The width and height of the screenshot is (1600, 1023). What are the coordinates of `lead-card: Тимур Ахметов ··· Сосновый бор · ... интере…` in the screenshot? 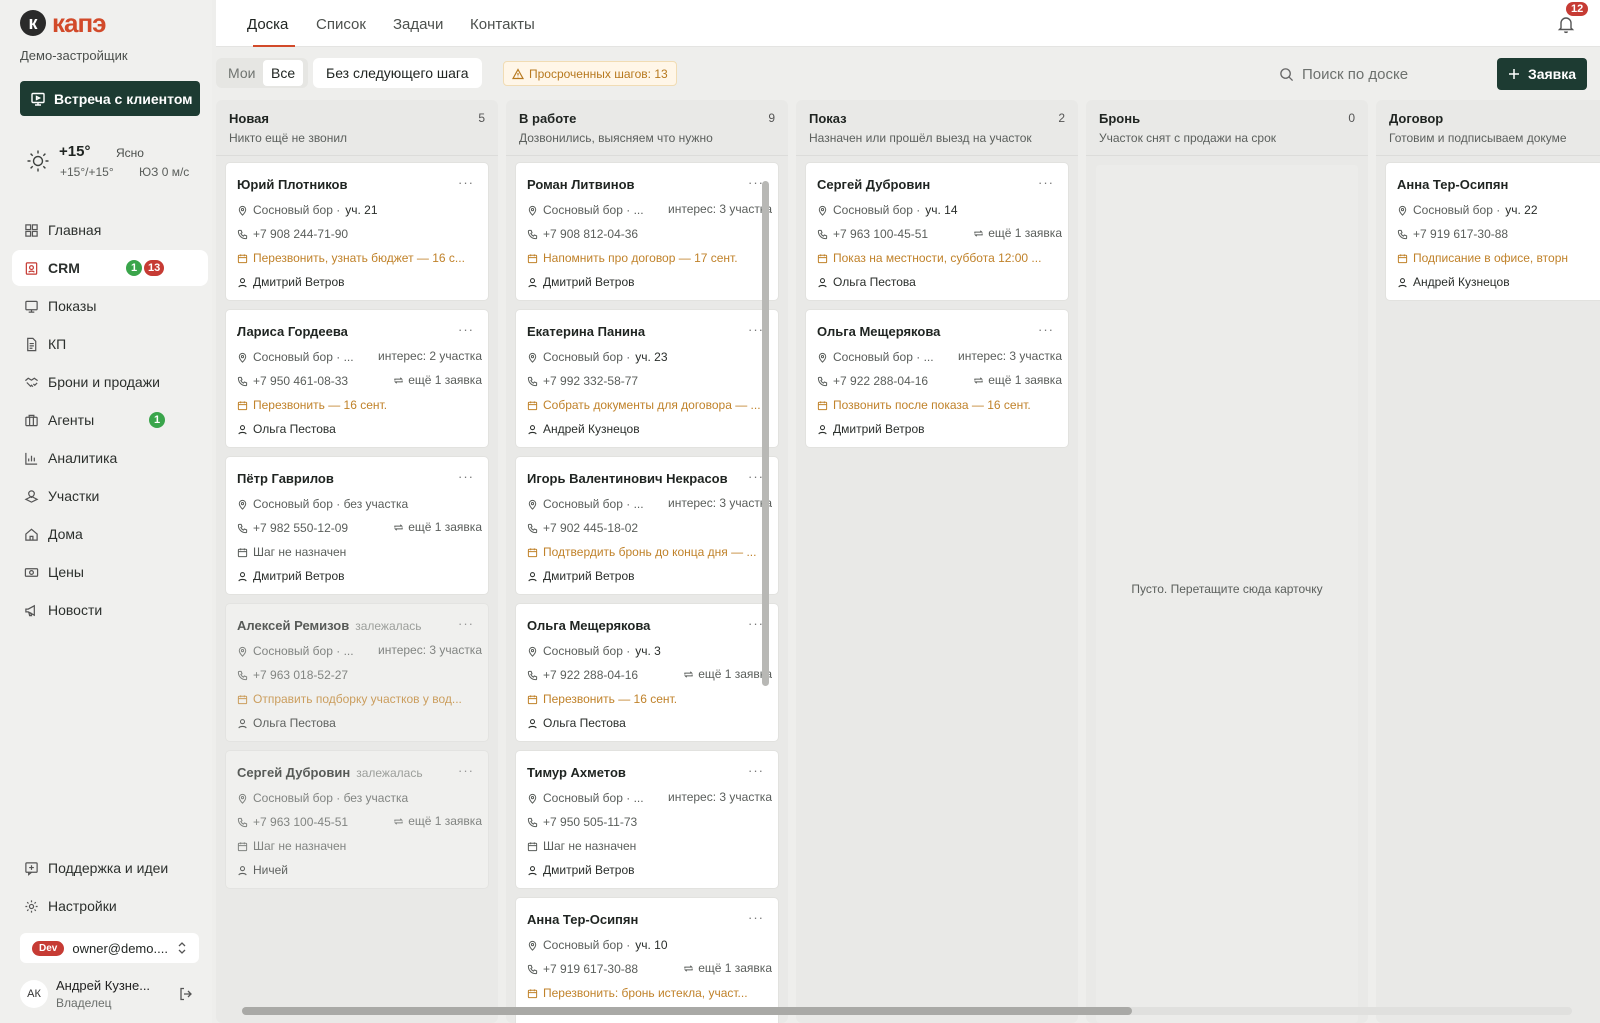 It's located at (647, 819).